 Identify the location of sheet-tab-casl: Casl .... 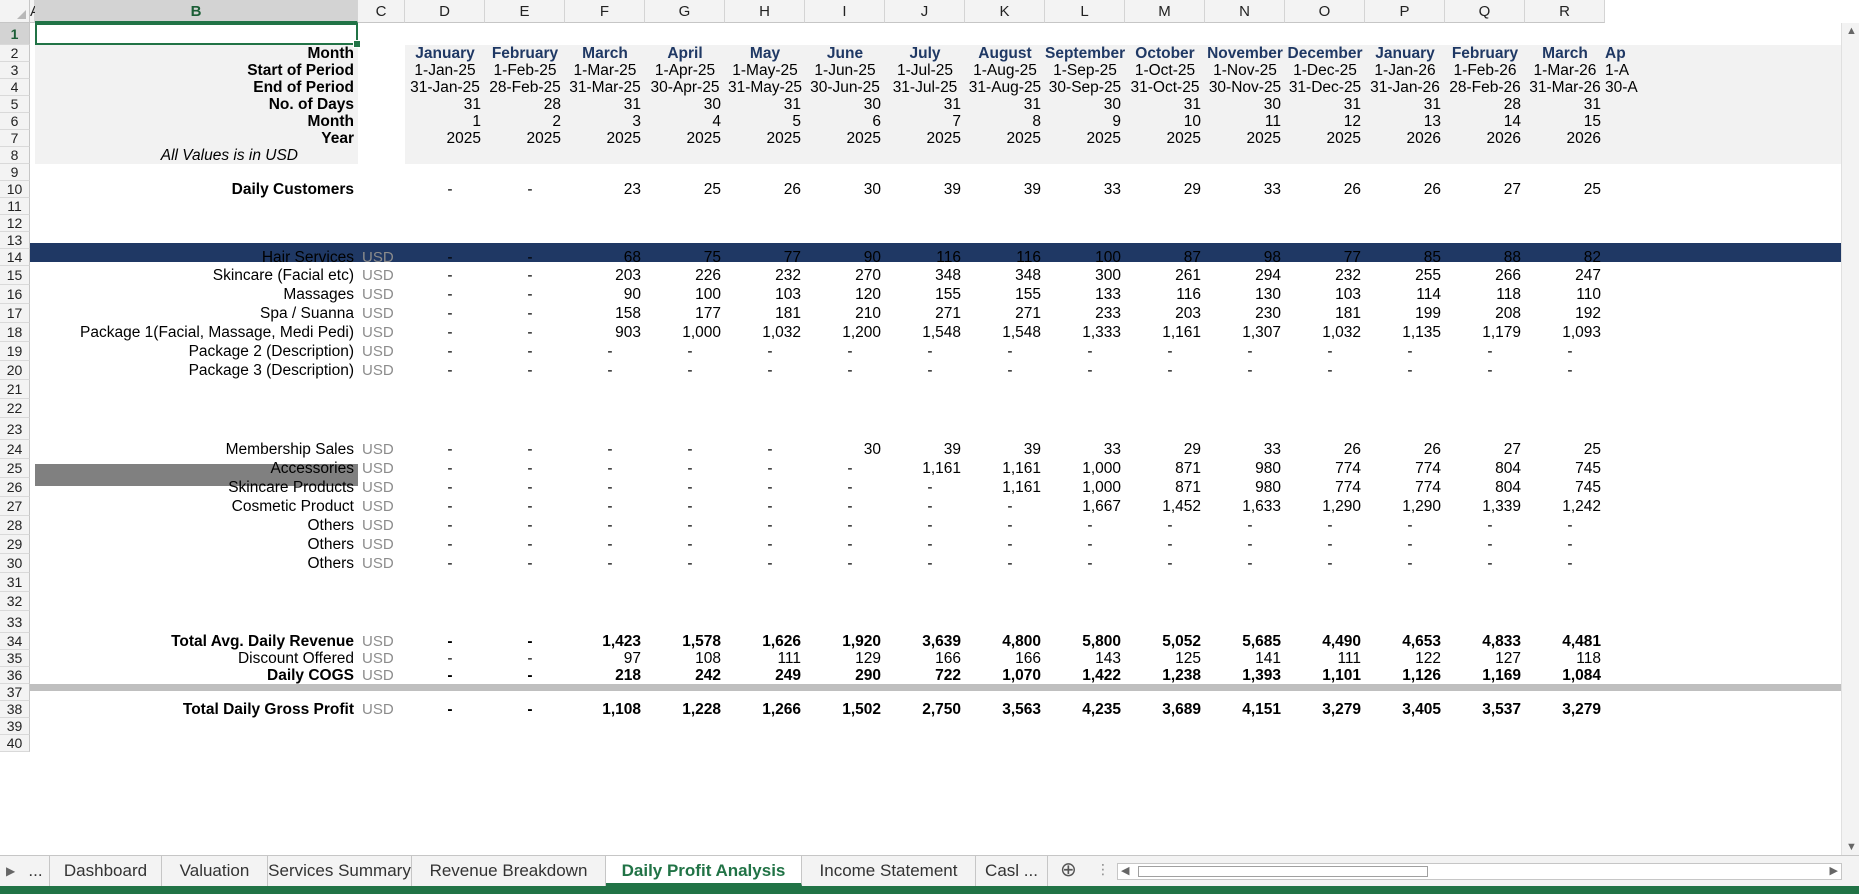
(1012, 871).